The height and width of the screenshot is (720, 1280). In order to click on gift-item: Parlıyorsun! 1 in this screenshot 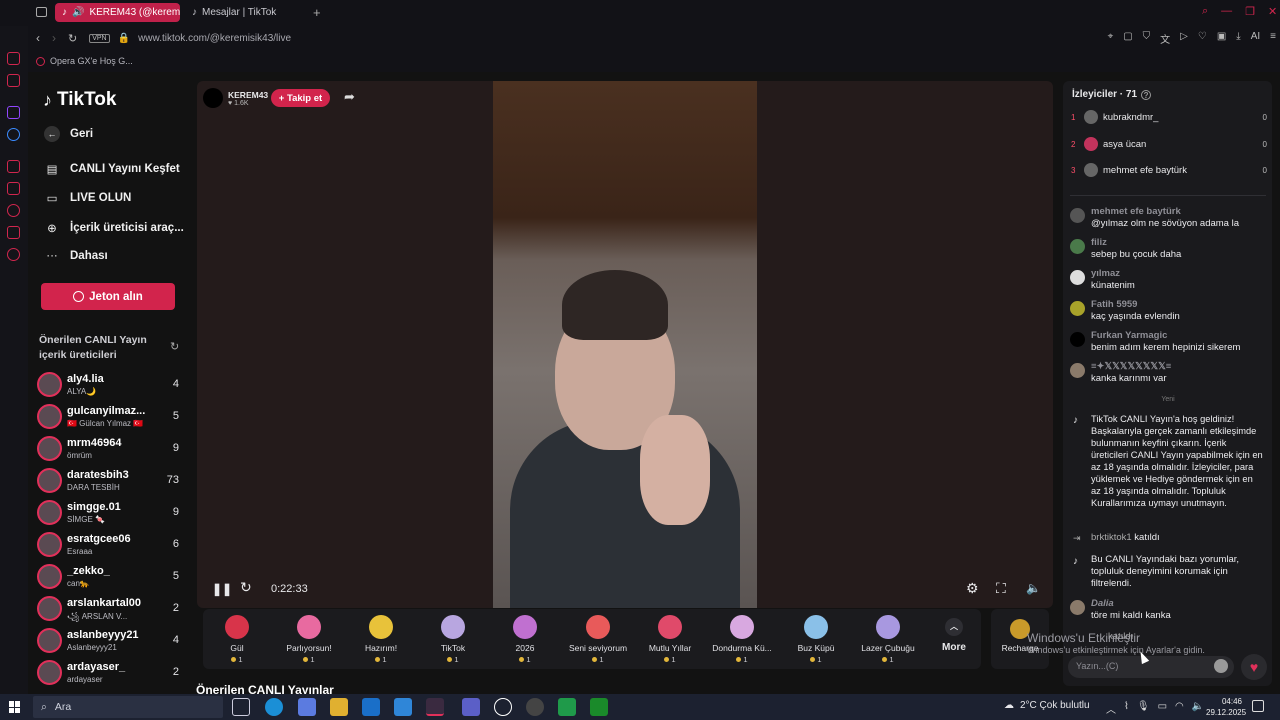, I will do `click(309, 638)`.